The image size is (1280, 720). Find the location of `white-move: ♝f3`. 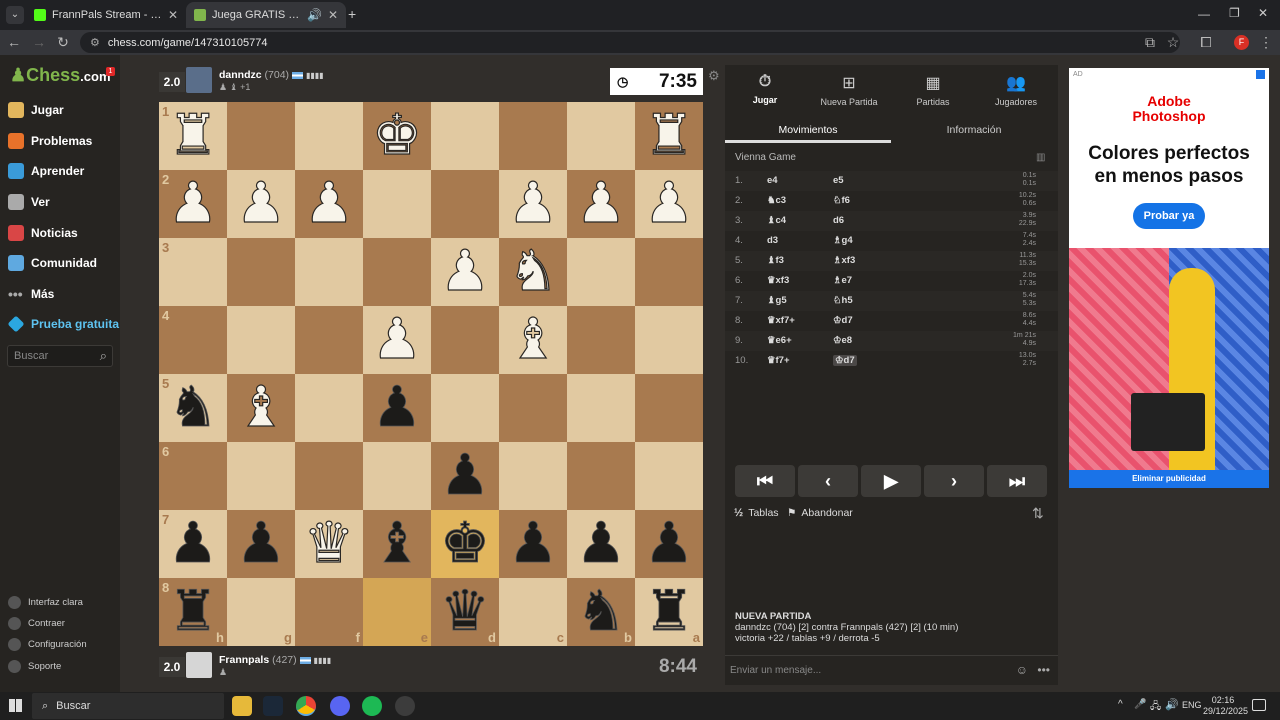

white-move: ♝f3 is located at coordinates (775, 260).